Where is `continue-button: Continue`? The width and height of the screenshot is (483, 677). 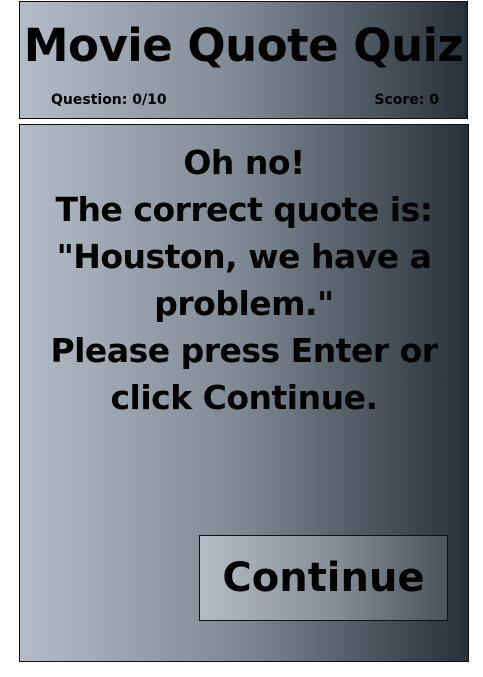 continue-button: Continue is located at coordinates (323, 578).